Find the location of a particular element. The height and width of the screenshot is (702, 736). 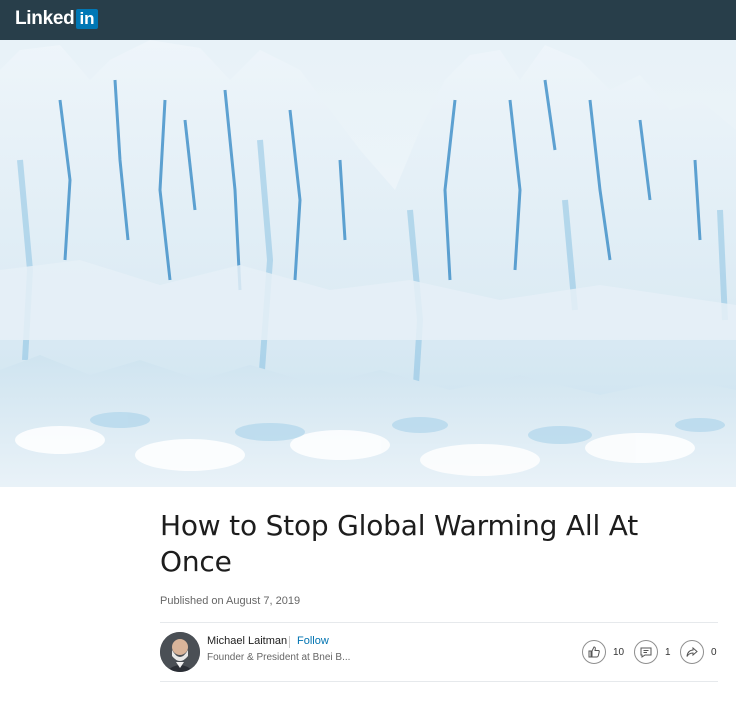

thumbs-up-icon is located at coordinates (594, 652).